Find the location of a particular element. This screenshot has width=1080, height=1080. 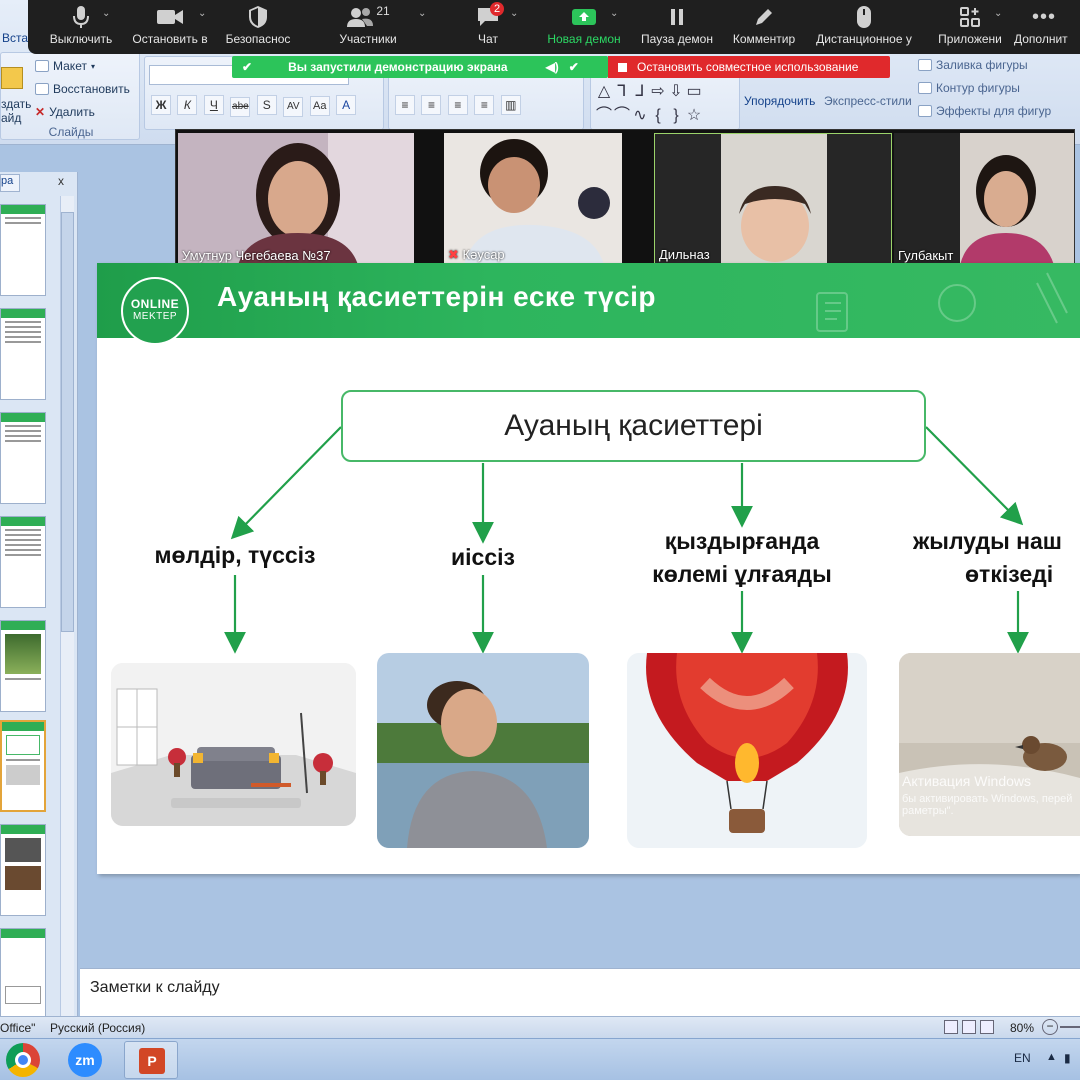

zoom-level: 80% is located at coordinates (1022, 1028).